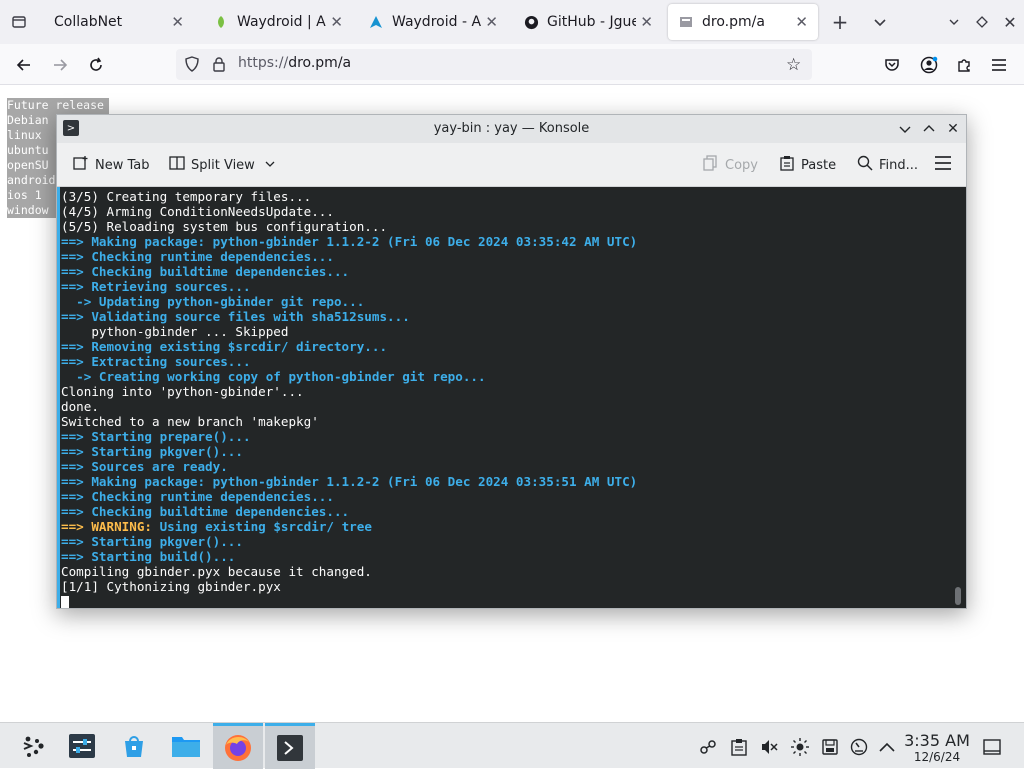 Image resolution: width=1024 pixels, height=769 pixels. What do you see at coordinates (33, 746) in the screenshot?
I see `application-launcher-icon` at bounding box center [33, 746].